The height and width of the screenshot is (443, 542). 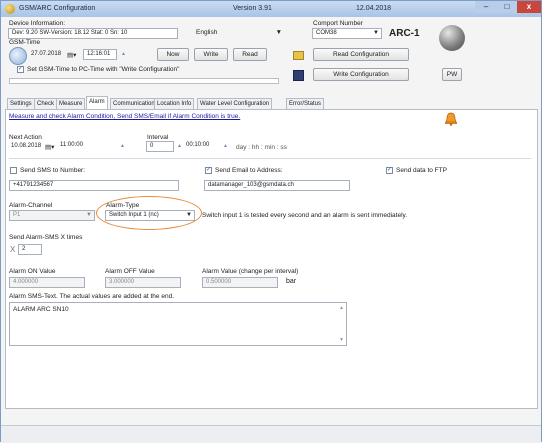 What do you see at coordinates (207, 32) in the screenshot?
I see `language-value: English` at bounding box center [207, 32].